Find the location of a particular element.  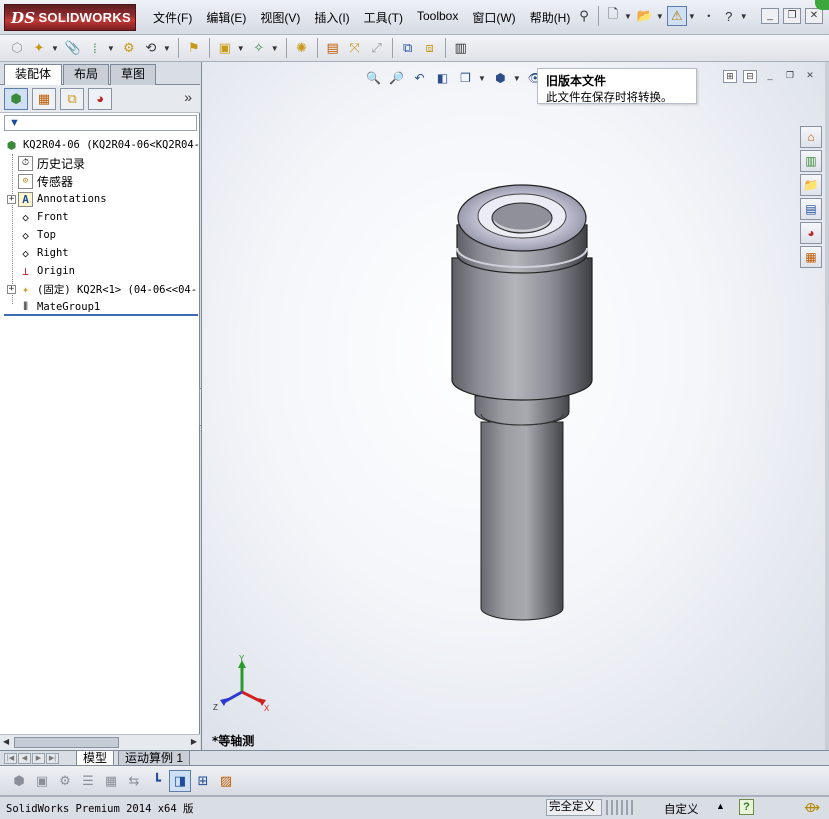

restore-icon: ❐ is located at coordinates (790, 76).